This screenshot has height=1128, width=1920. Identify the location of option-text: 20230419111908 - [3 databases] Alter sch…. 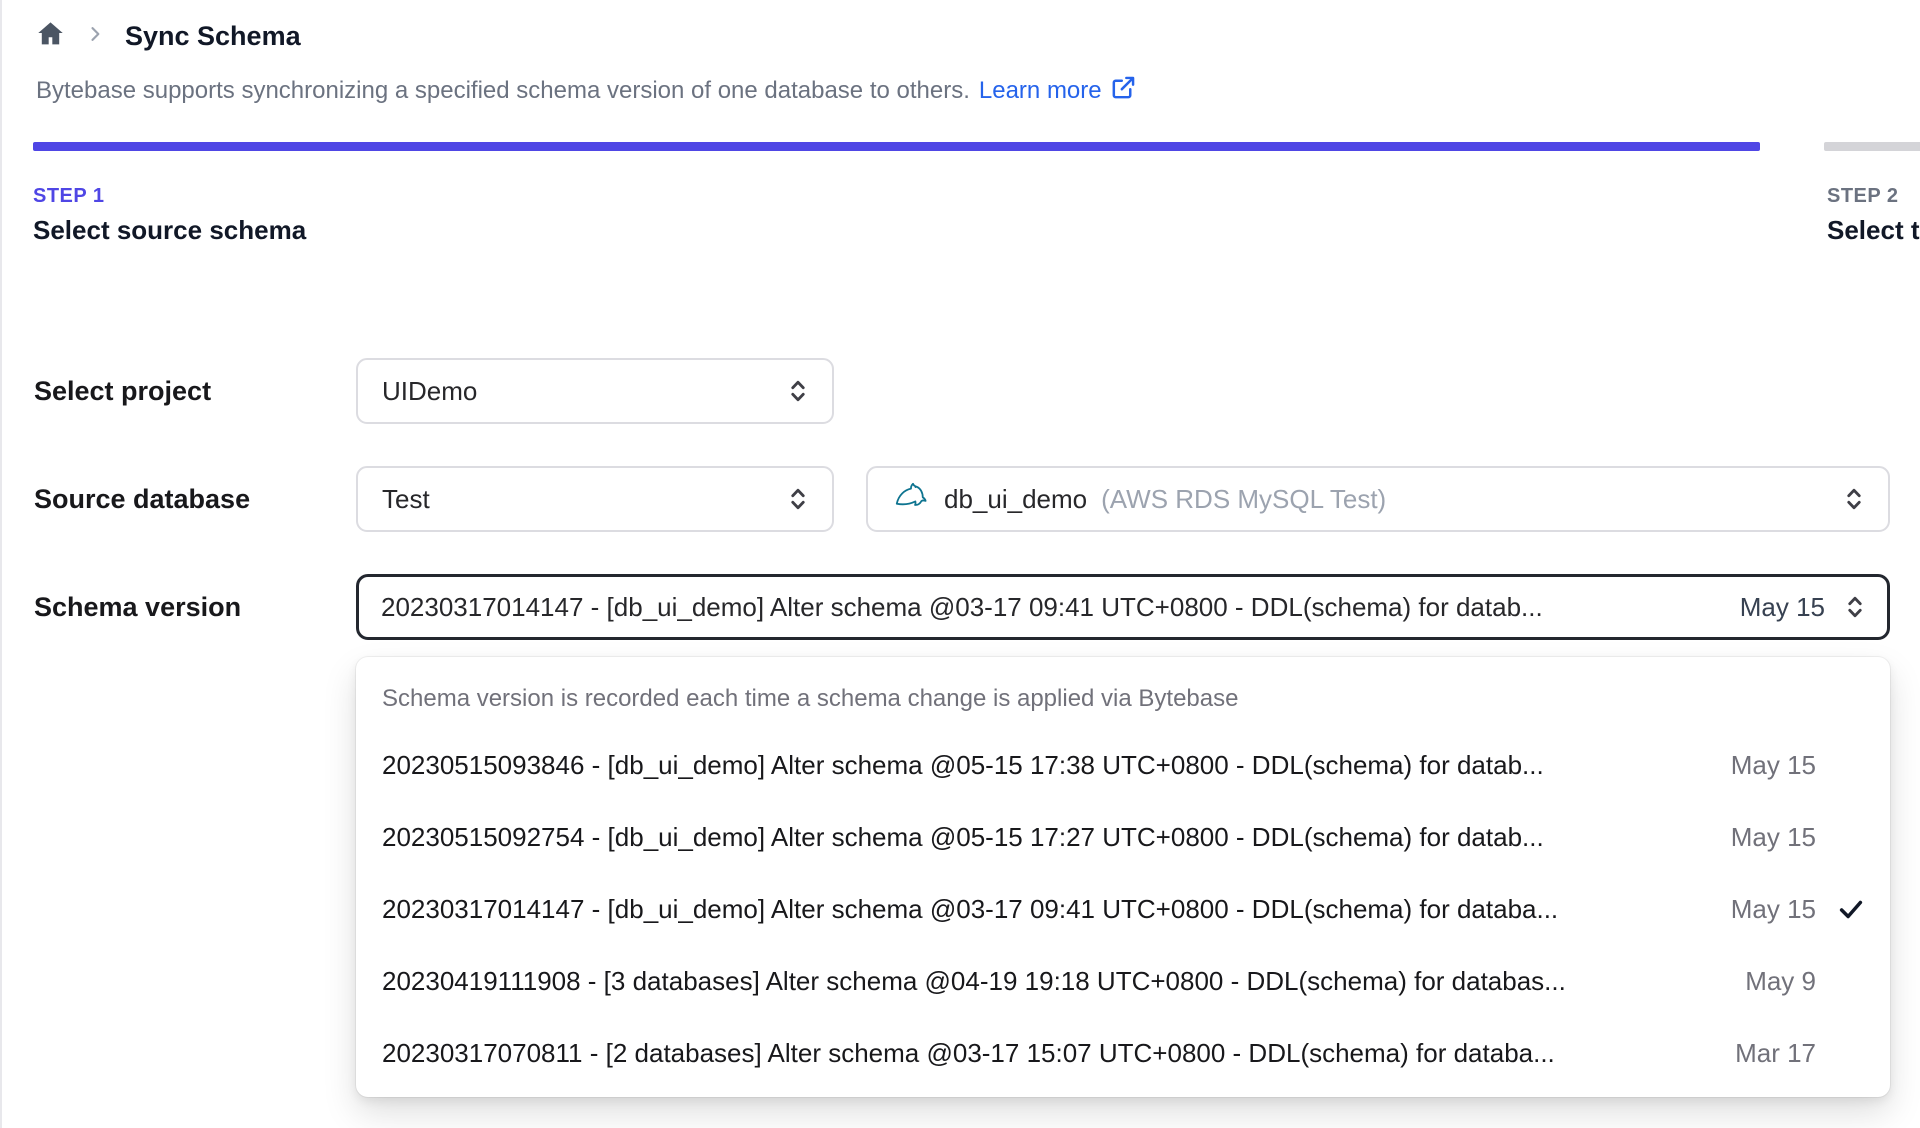
(974, 980).